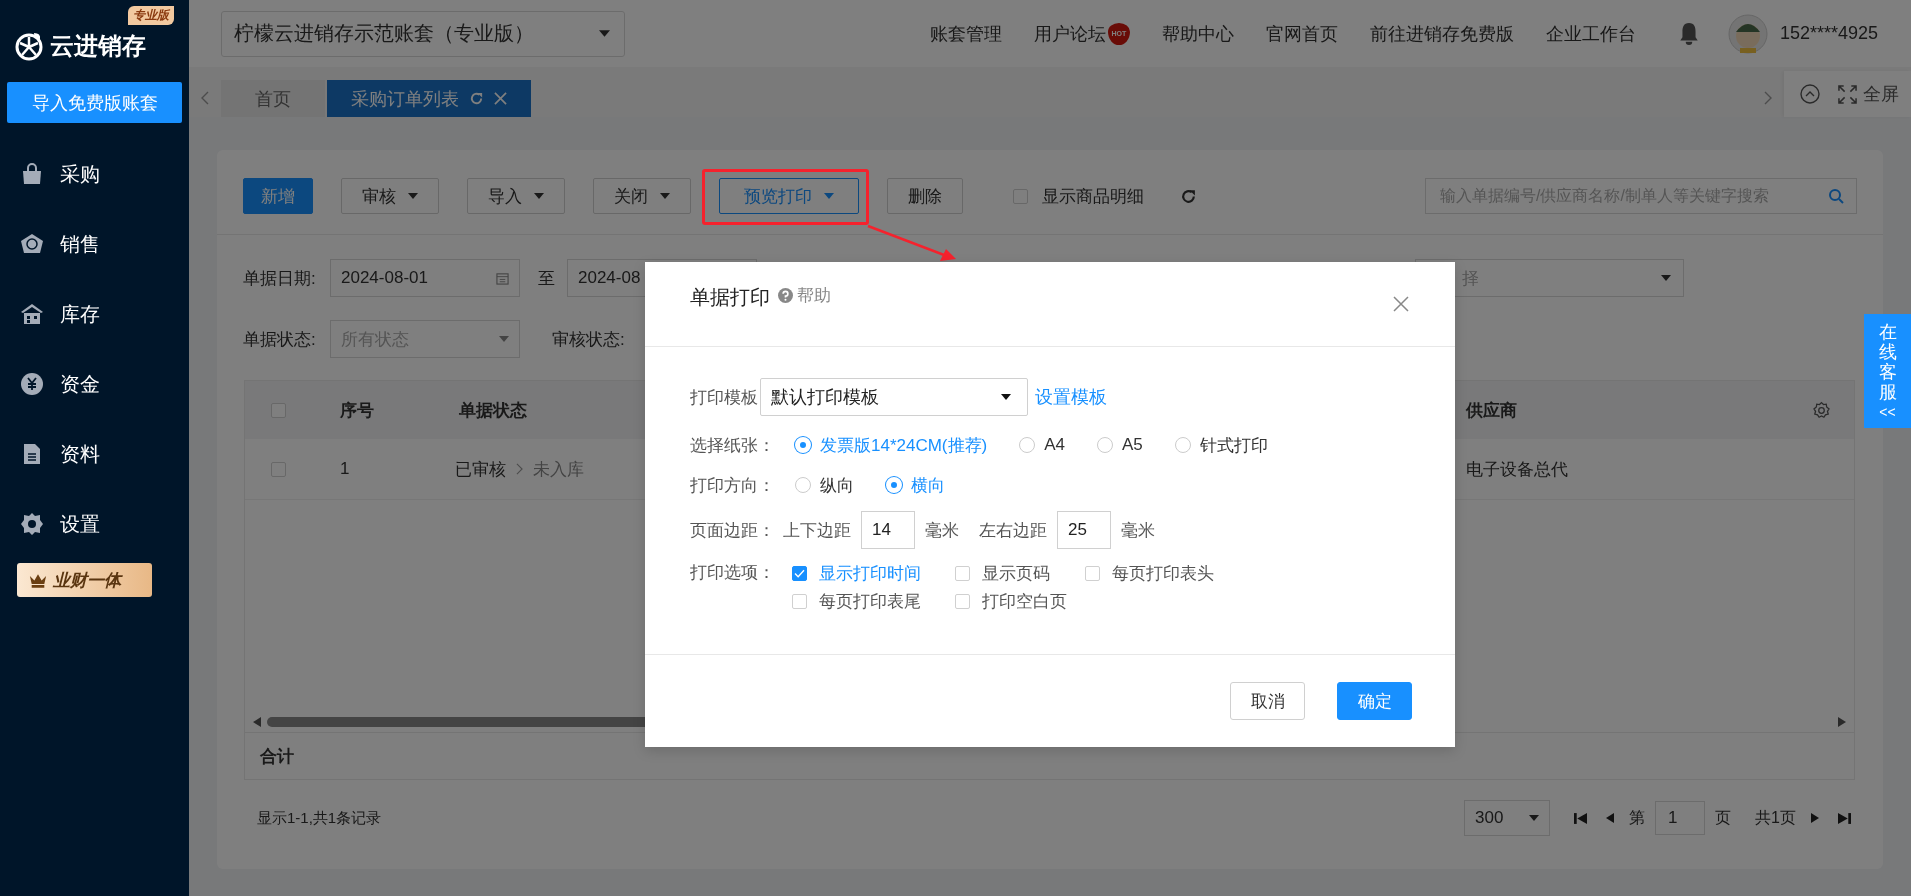  Describe the element at coordinates (280, 278) in the screenshot. I see `filter-label: 单据日期:` at that location.